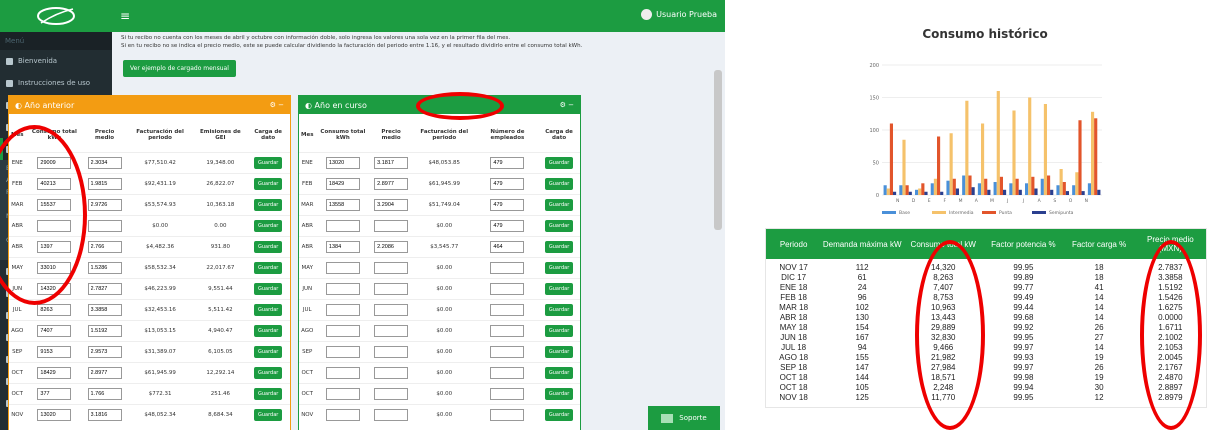 This screenshot has width=1210, height=430. What do you see at coordinates (793, 287) in the screenshot?
I see `table-cell: ENE 18` at bounding box center [793, 287].